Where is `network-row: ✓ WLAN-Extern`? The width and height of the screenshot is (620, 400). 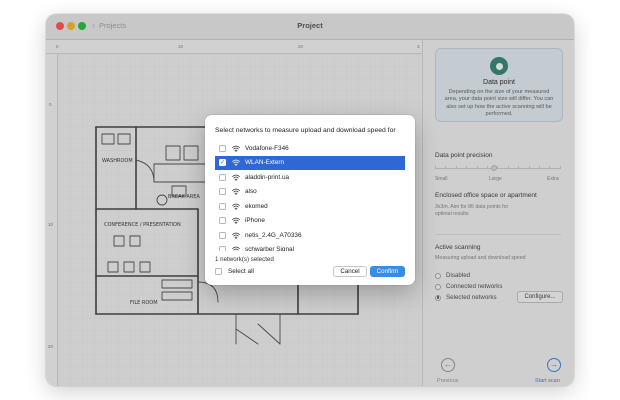 network-row: ✓ WLAN-Extern is located at coordinates (310, 162).